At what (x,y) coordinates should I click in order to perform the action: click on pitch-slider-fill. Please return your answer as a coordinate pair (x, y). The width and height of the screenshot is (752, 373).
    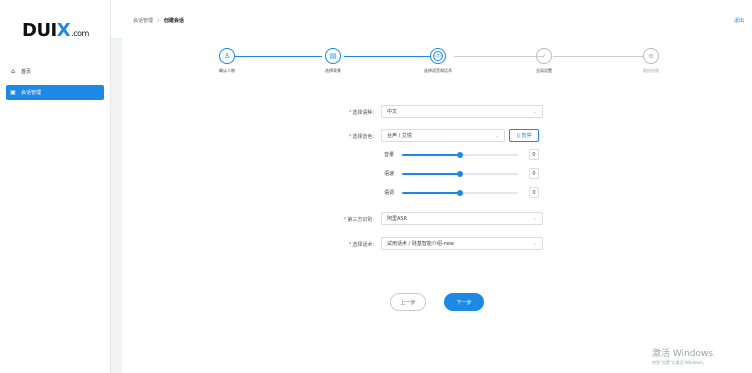
    Looking at the image, I should click on (431, 193).